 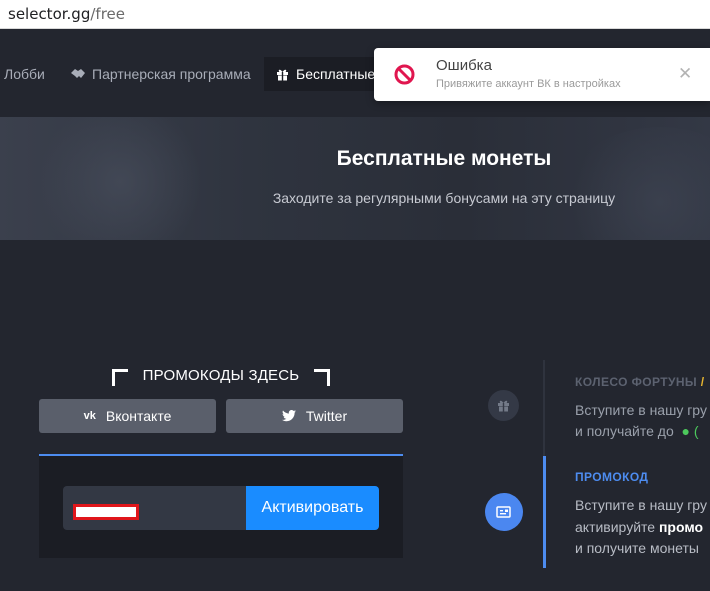 I want to click on nav-lobby: Лобби, so click(x=24, y=74).